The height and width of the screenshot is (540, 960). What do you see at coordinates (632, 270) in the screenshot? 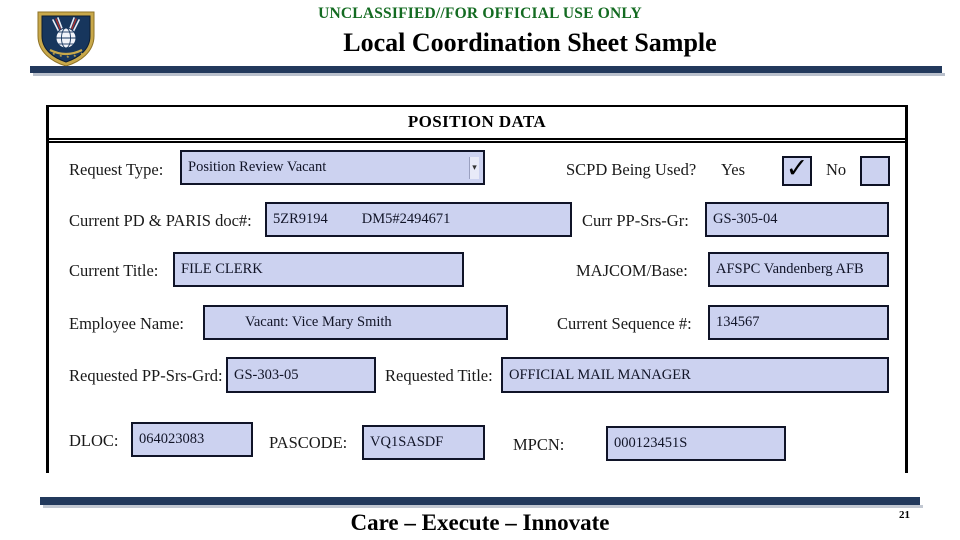
I see `label-majcom-base: MAJCOM/Base:` at bounding box center [632, 270].